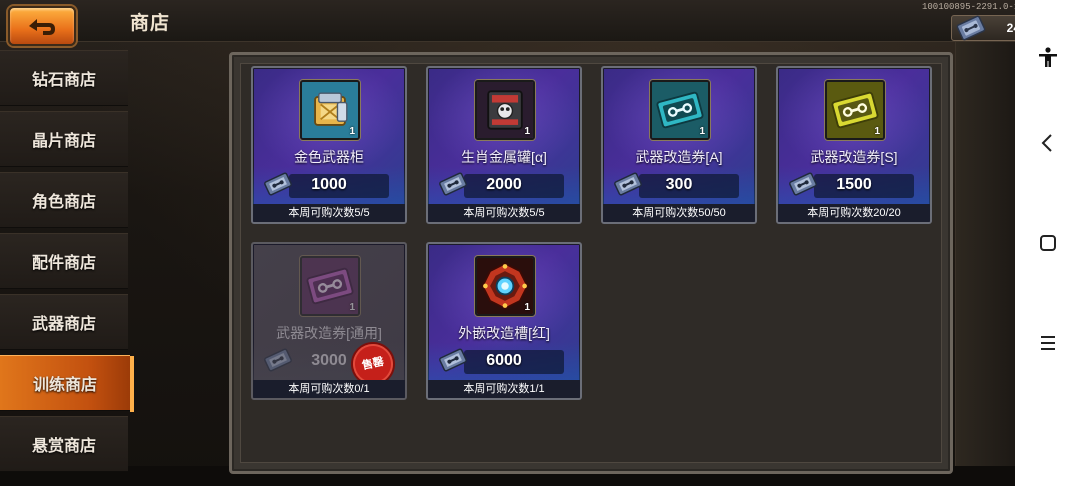 Image resolution: width=1080 pixels, height=486 pixels. I want to click on sidebar-item-training-shop: 训练商店, so click(67, 383).